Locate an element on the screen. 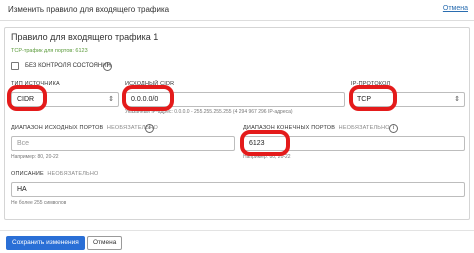 The image size is (474, 253). dialog-title: Изменить правило для входящего трафика is located at coordinates (89, 9).